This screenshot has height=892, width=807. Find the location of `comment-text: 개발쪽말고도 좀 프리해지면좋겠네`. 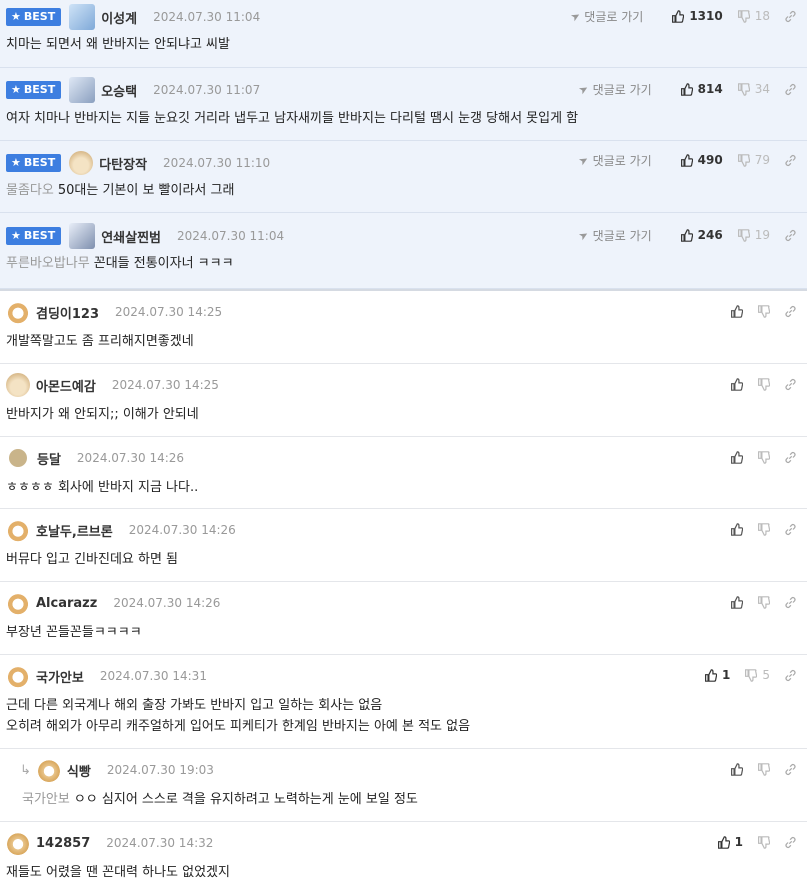

comment-text: 개발쪽말고도 좀 프리해지면좋겠네 is located at coordinates (100, 341).